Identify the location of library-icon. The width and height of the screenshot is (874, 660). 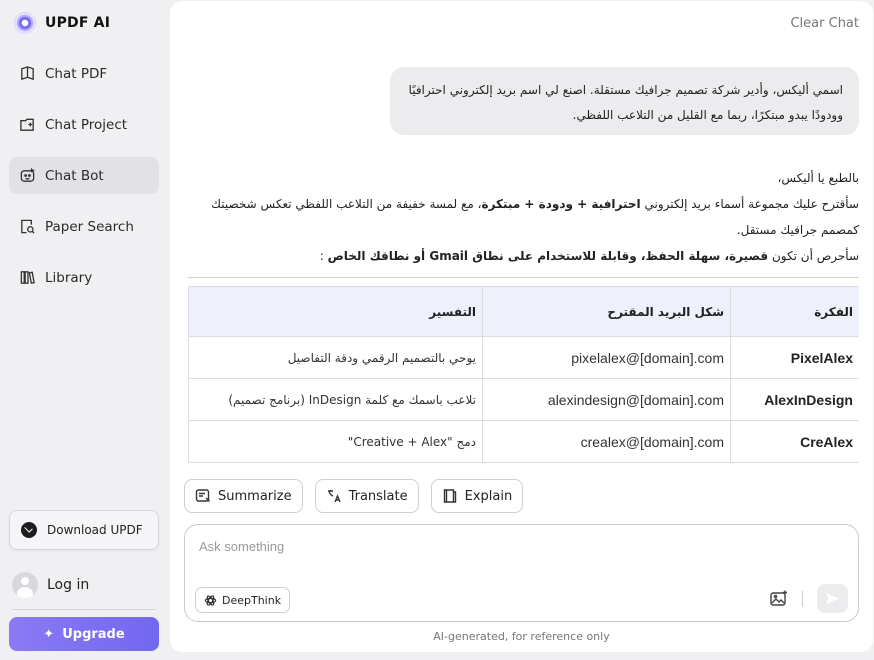
(27, 277).